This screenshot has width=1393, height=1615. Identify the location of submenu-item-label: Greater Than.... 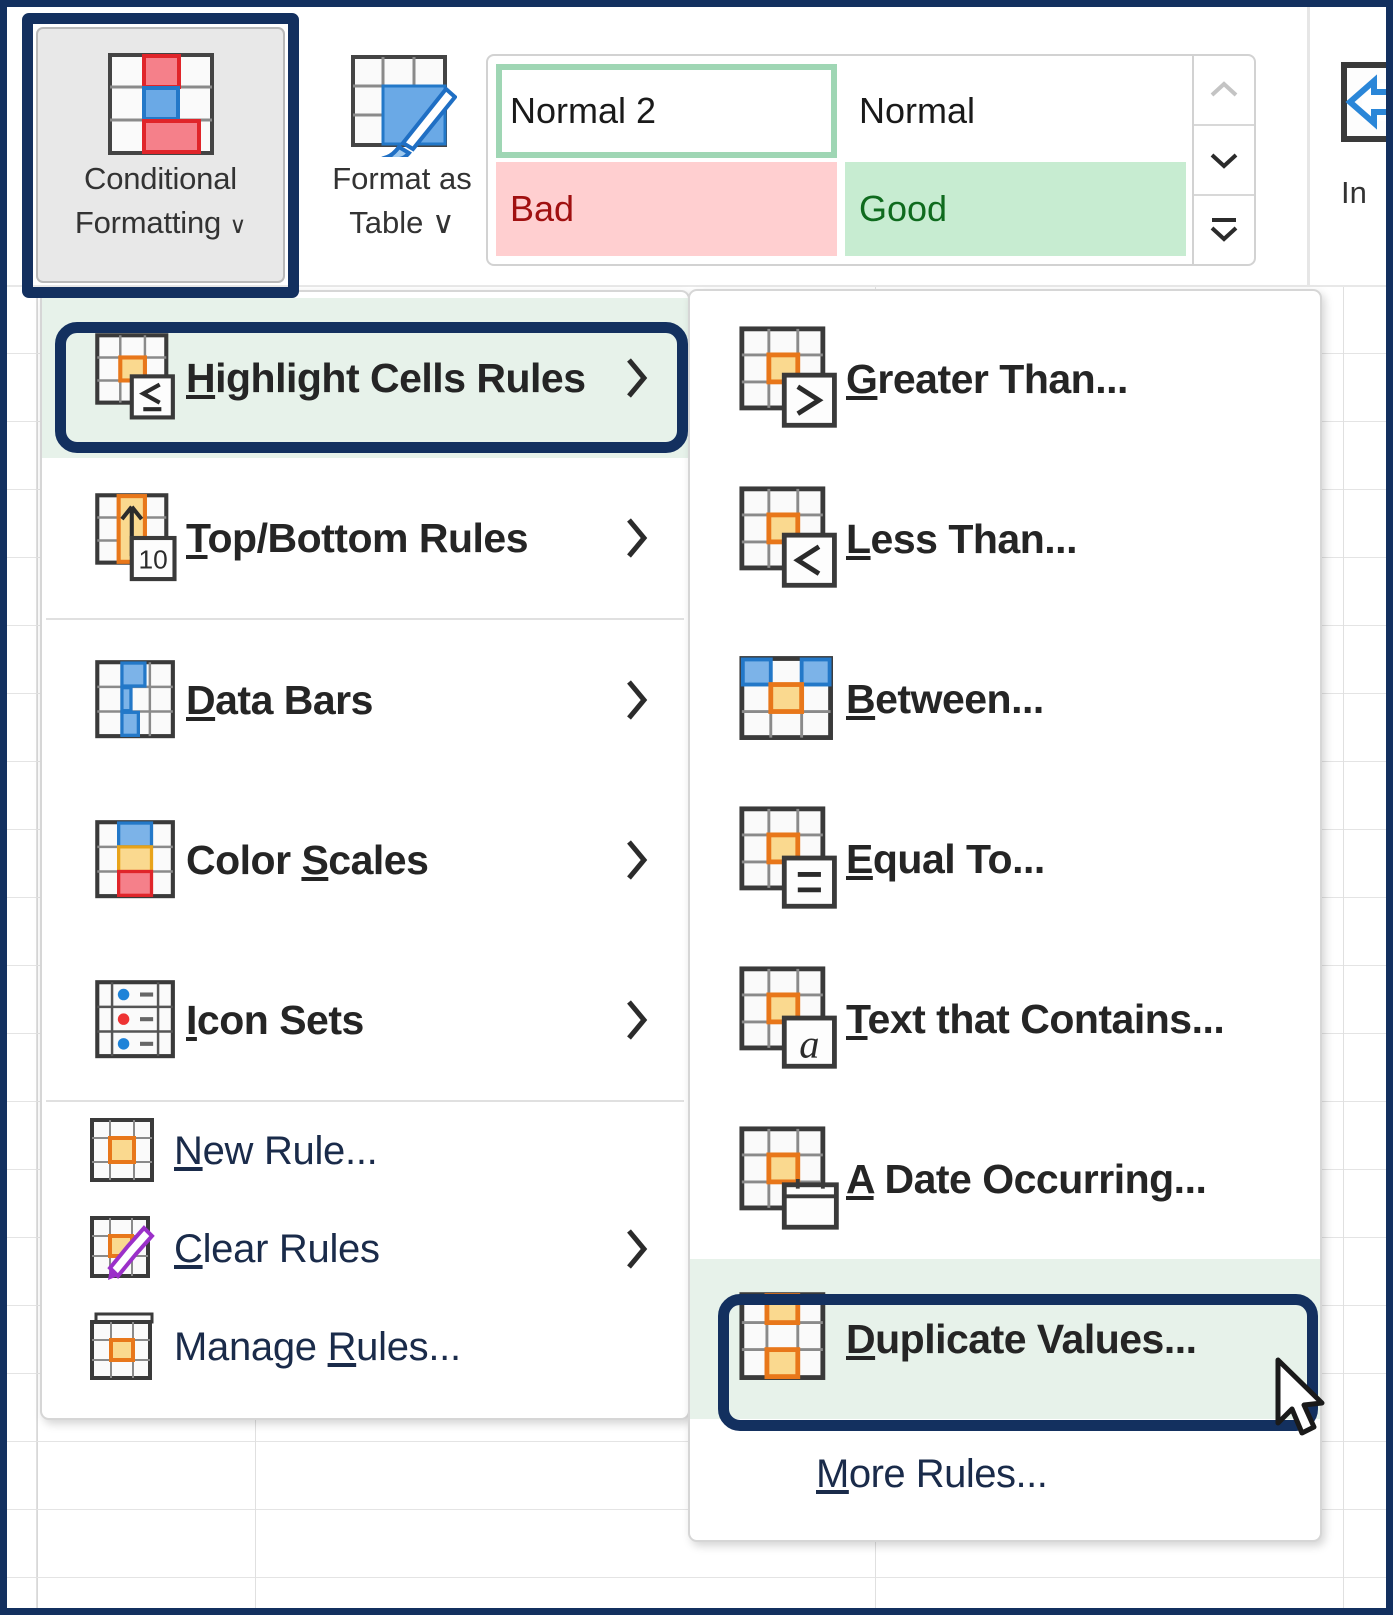
(987, 378).